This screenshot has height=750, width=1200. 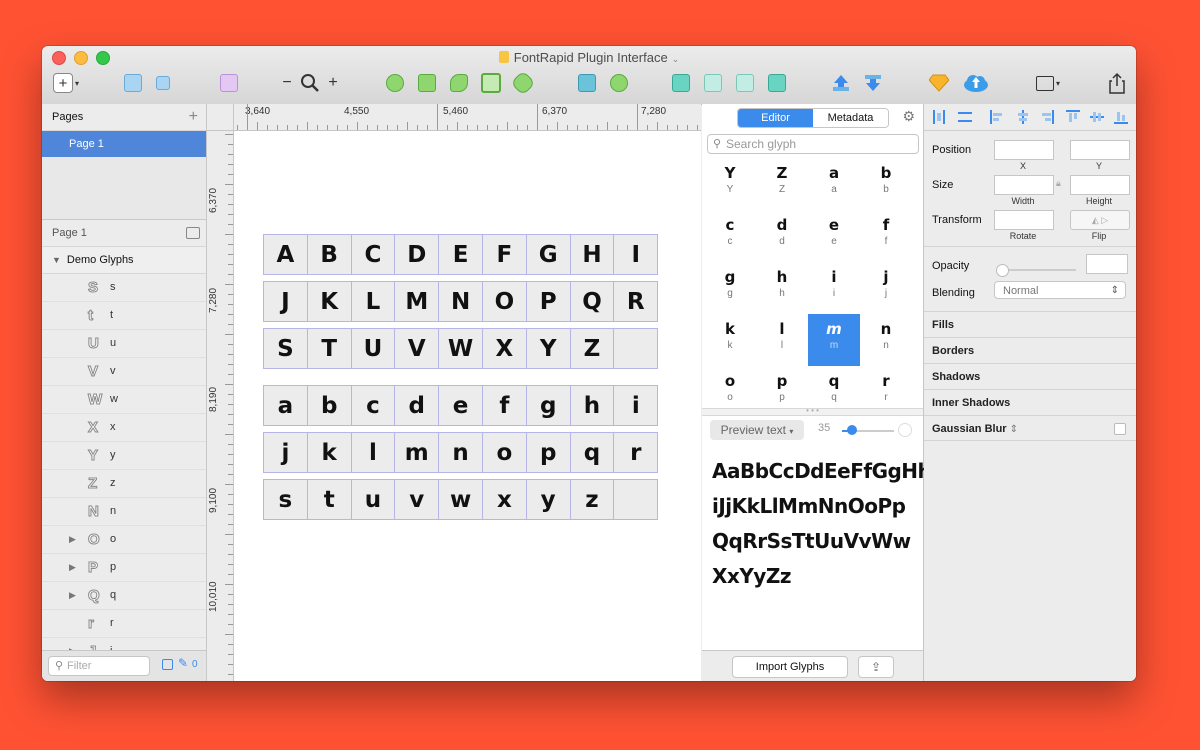 What do you see at coordinates (454, 117) in the screenshot?
I see `horizontal-ruler: 3,640 4,550 5,460 6,370 7,280` at bounding box center [454, 117].